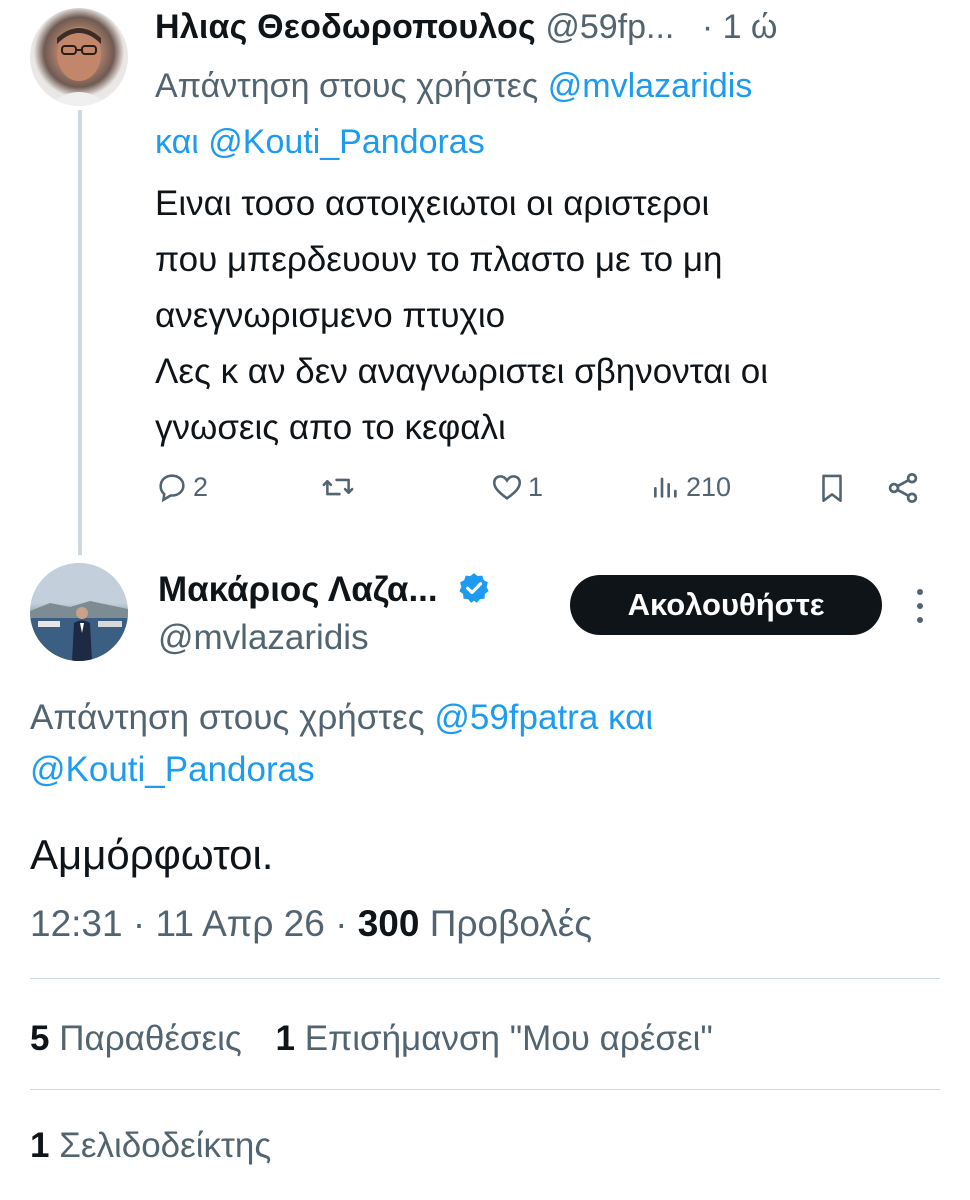 The image size is (970, 1200). Describe the element at coordinates (76, 923) in the screenshot. I see `tweet-time: 12:31` at that location.